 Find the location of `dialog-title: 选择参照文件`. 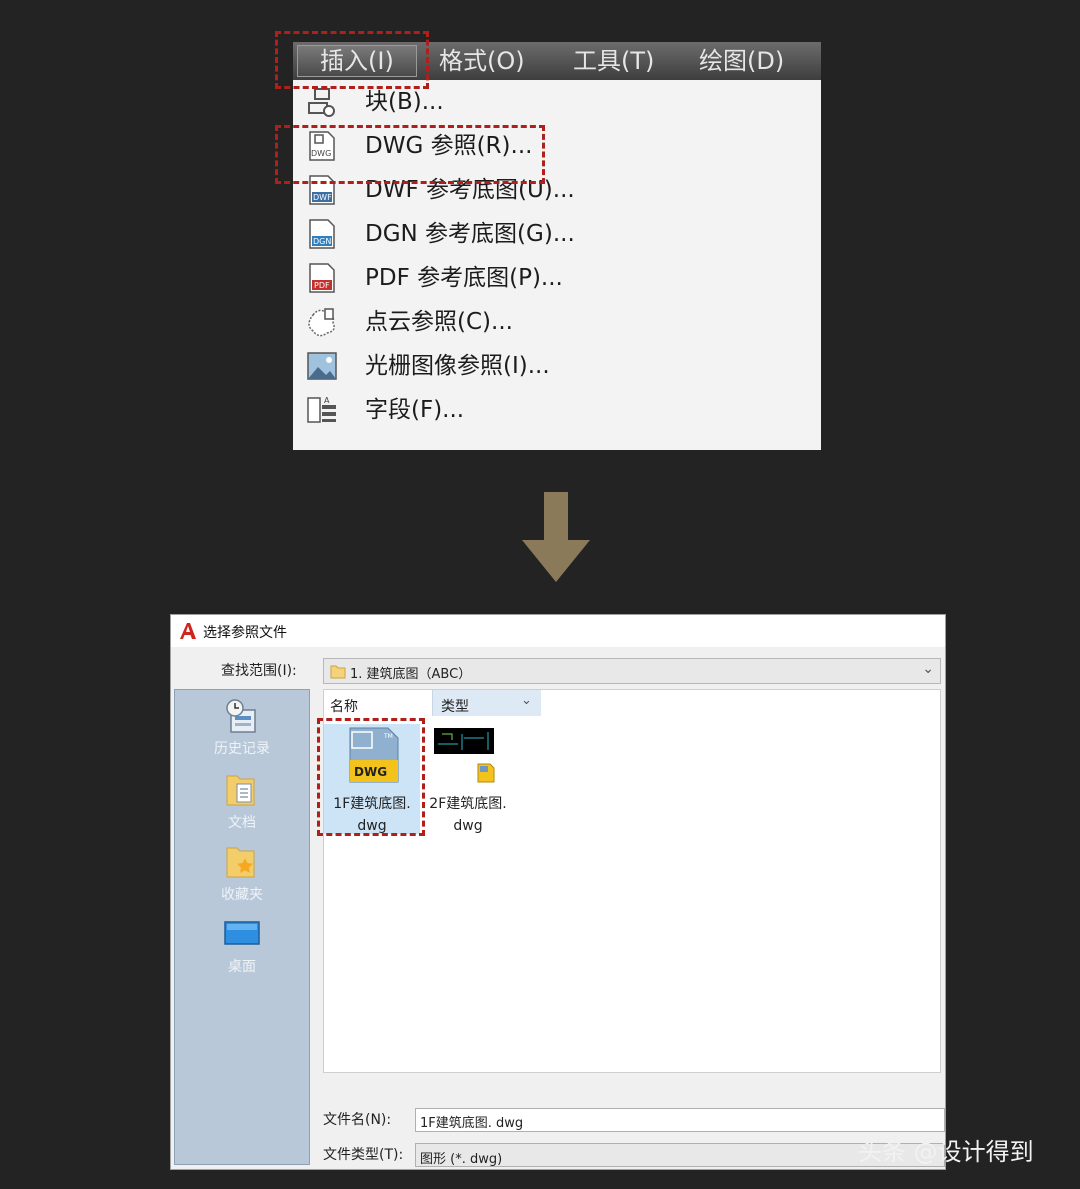

dialog-title: 选择参照文件 is located at coordinates (245, 633).